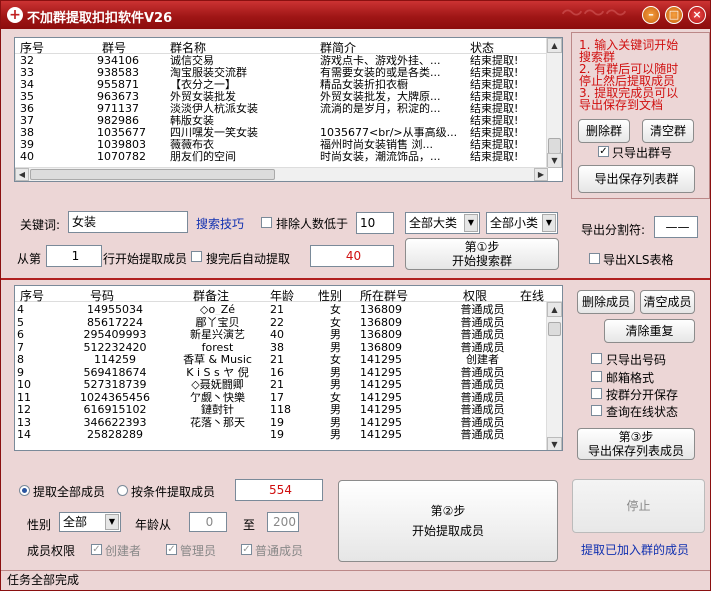 This screenshot has height=591, width=711. I want to click on col-online: 在线, so click(532, 295).